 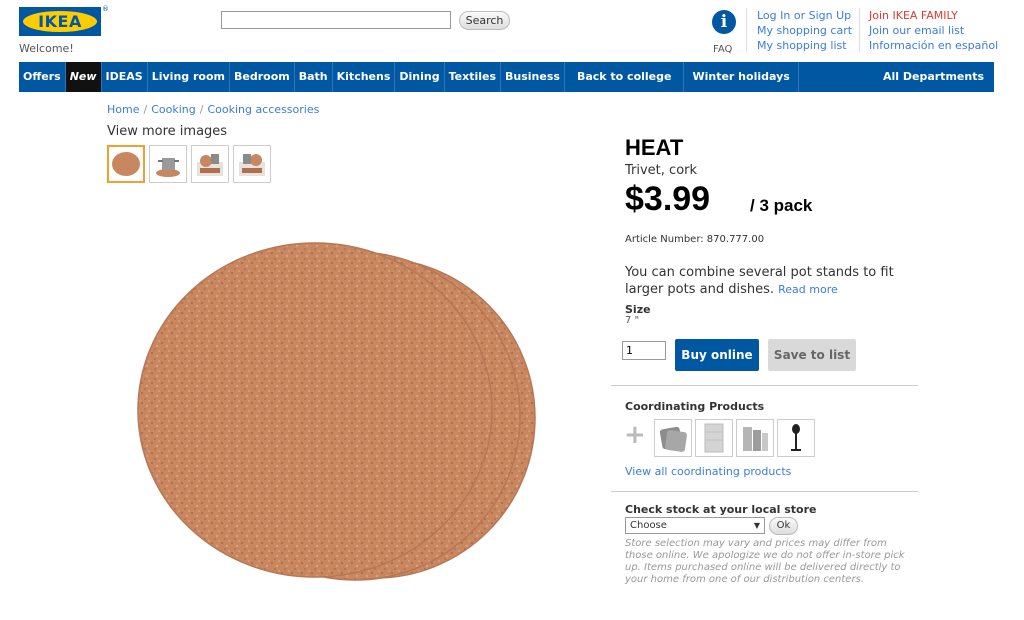 I want to click on product-name: HEAT, so click(x=654, y=147).